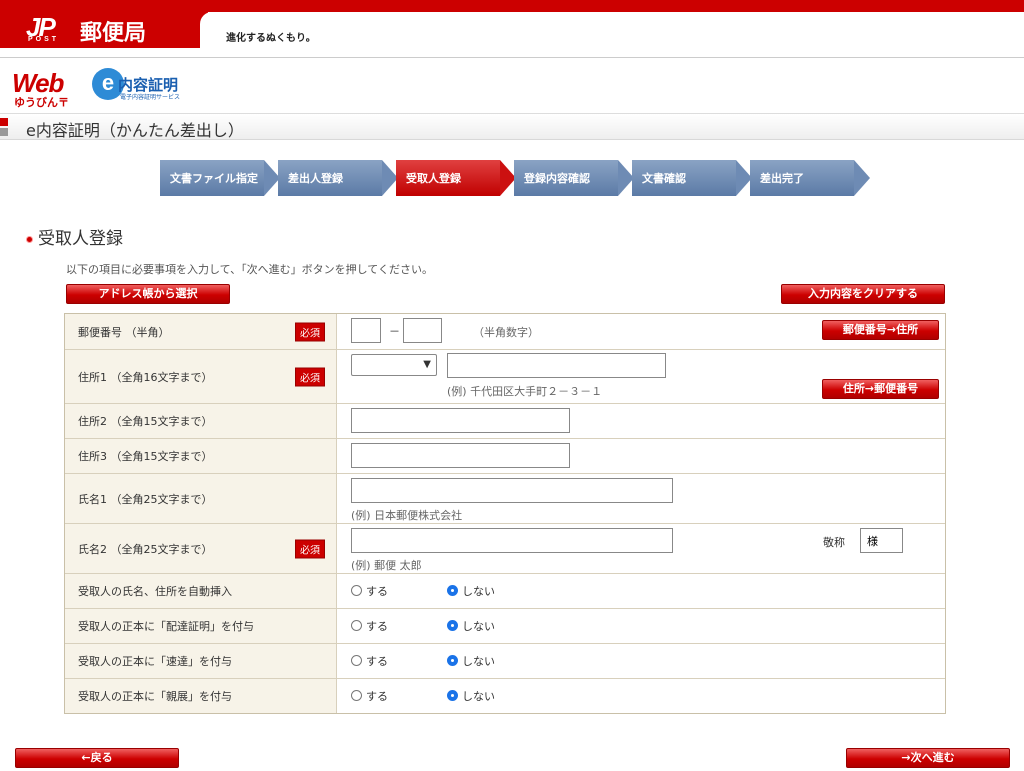  What do you see at coordinates (427, 364) in the screenshot?
I see `chevron-down-icon: ▼` at bounding box center [427, 364].